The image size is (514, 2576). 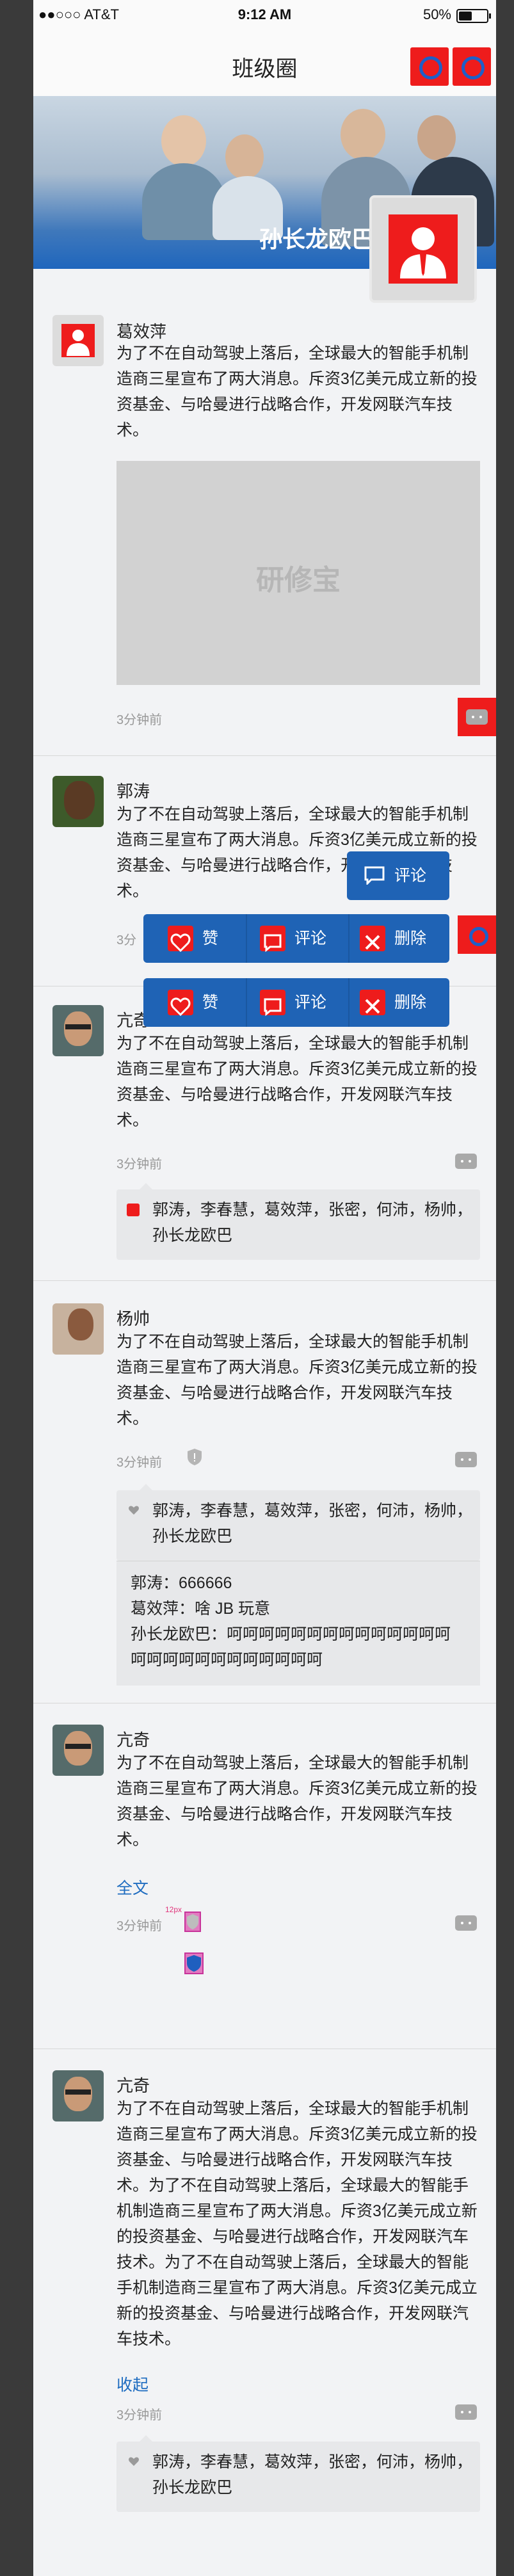 What do you see at coordinates (298, 580) in the screenshot?
I see `image-watermark: 研修宝` at bounding box center [298, 580].